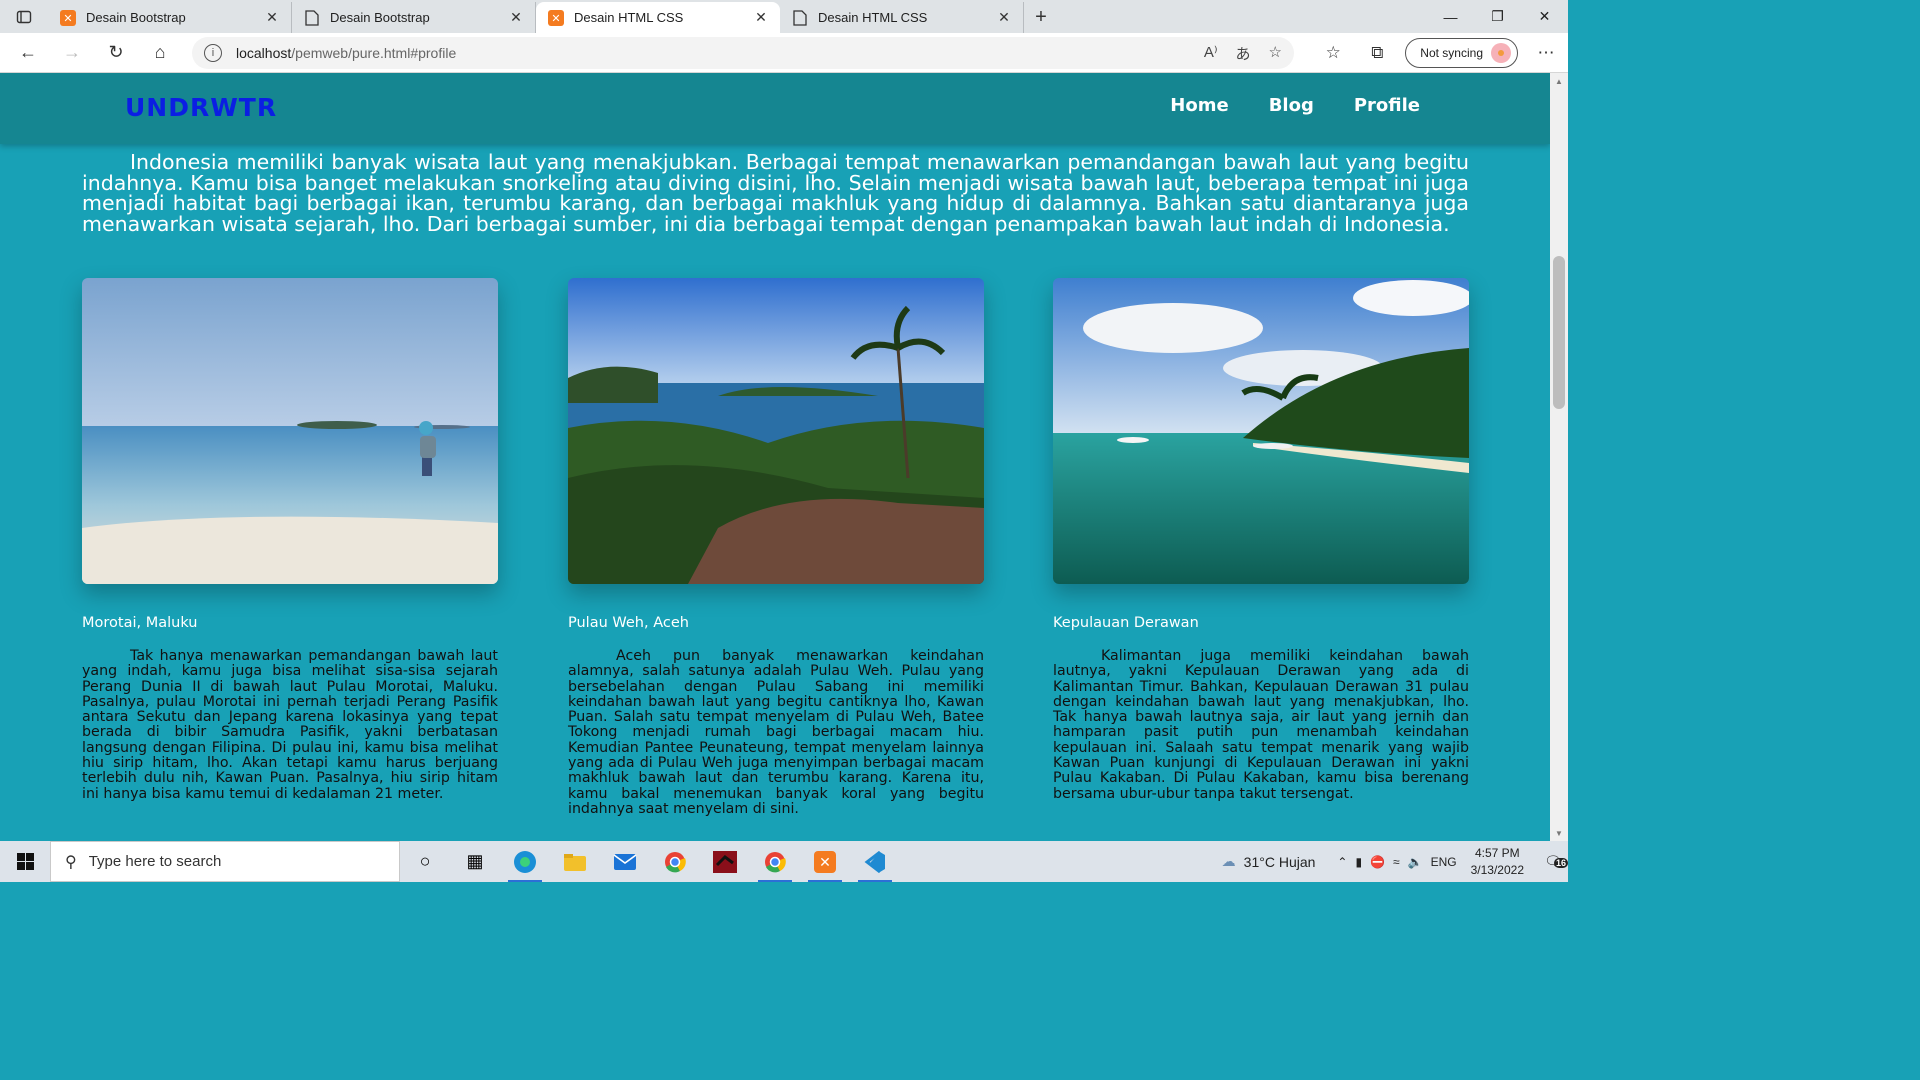 This screenshot has width=1920, height=1080. I want to click on app-red-icon, so click(725, 861).